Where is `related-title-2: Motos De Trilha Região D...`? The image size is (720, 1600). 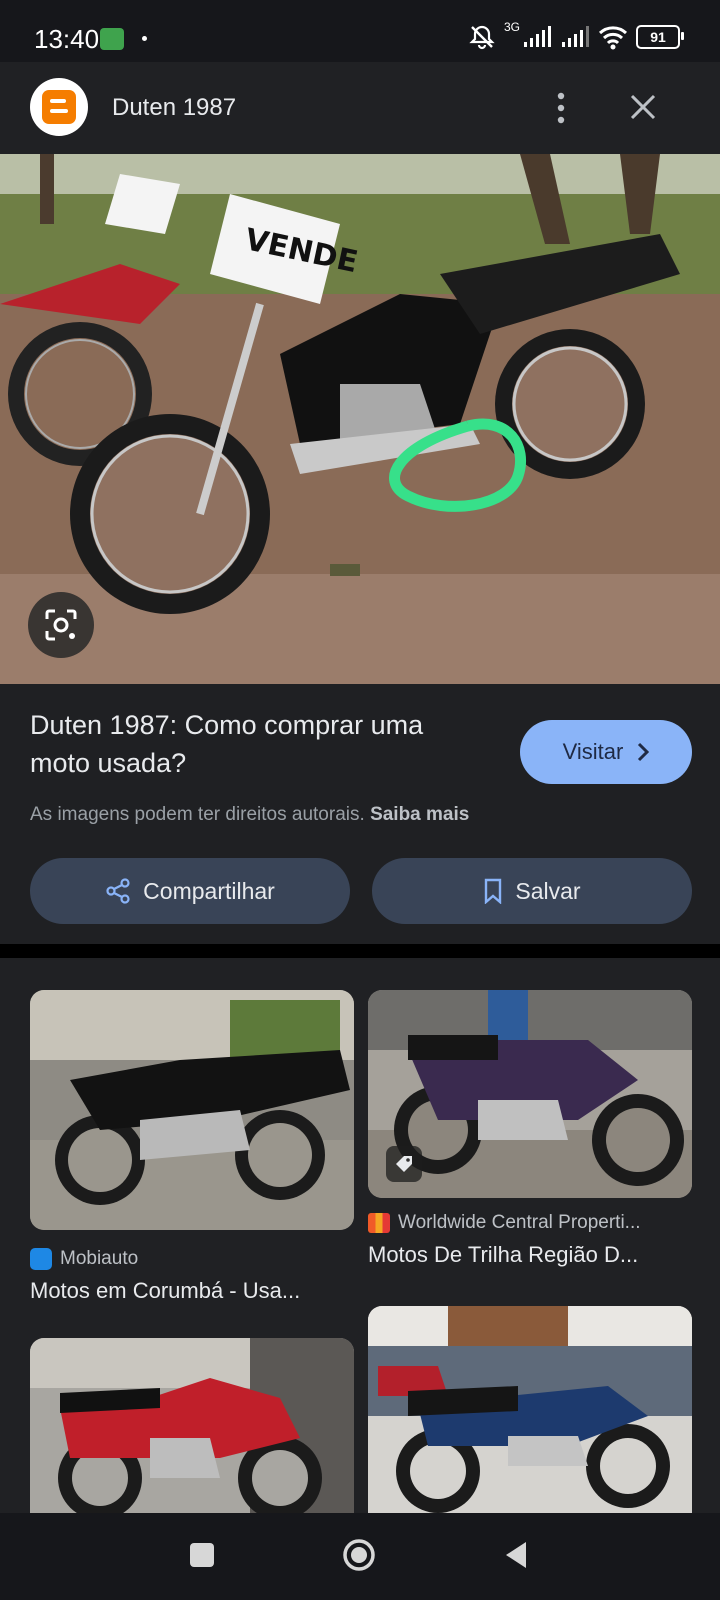
related-title-2: Motos De Trilha Região D... is located at coordinates (523, 1255).